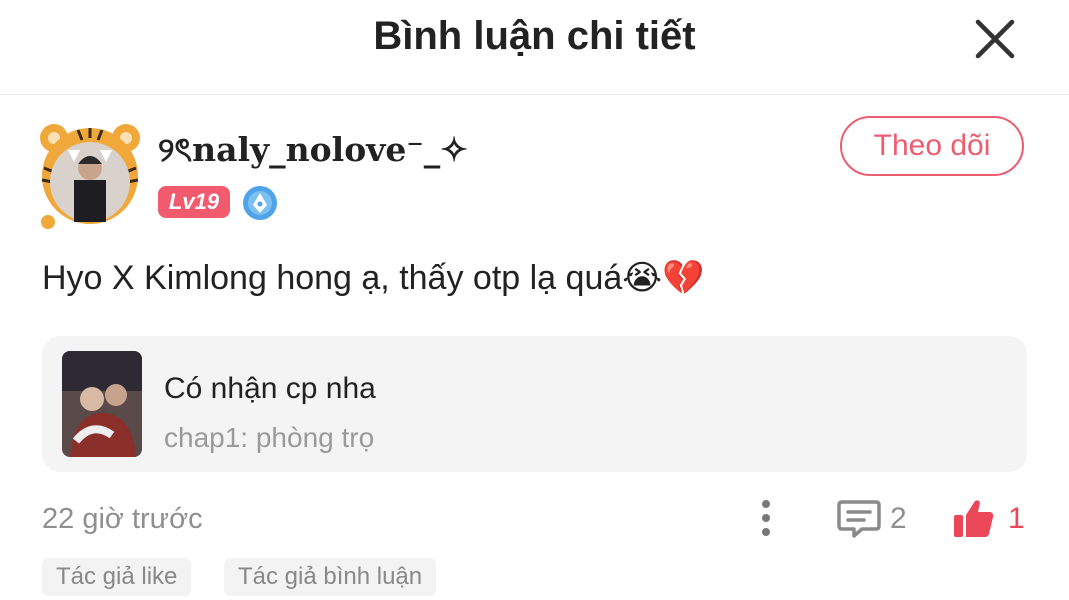 The width and height of the screenshot is (1069, 600). I want to click on level-badge: Lv19, so click(194, 202).